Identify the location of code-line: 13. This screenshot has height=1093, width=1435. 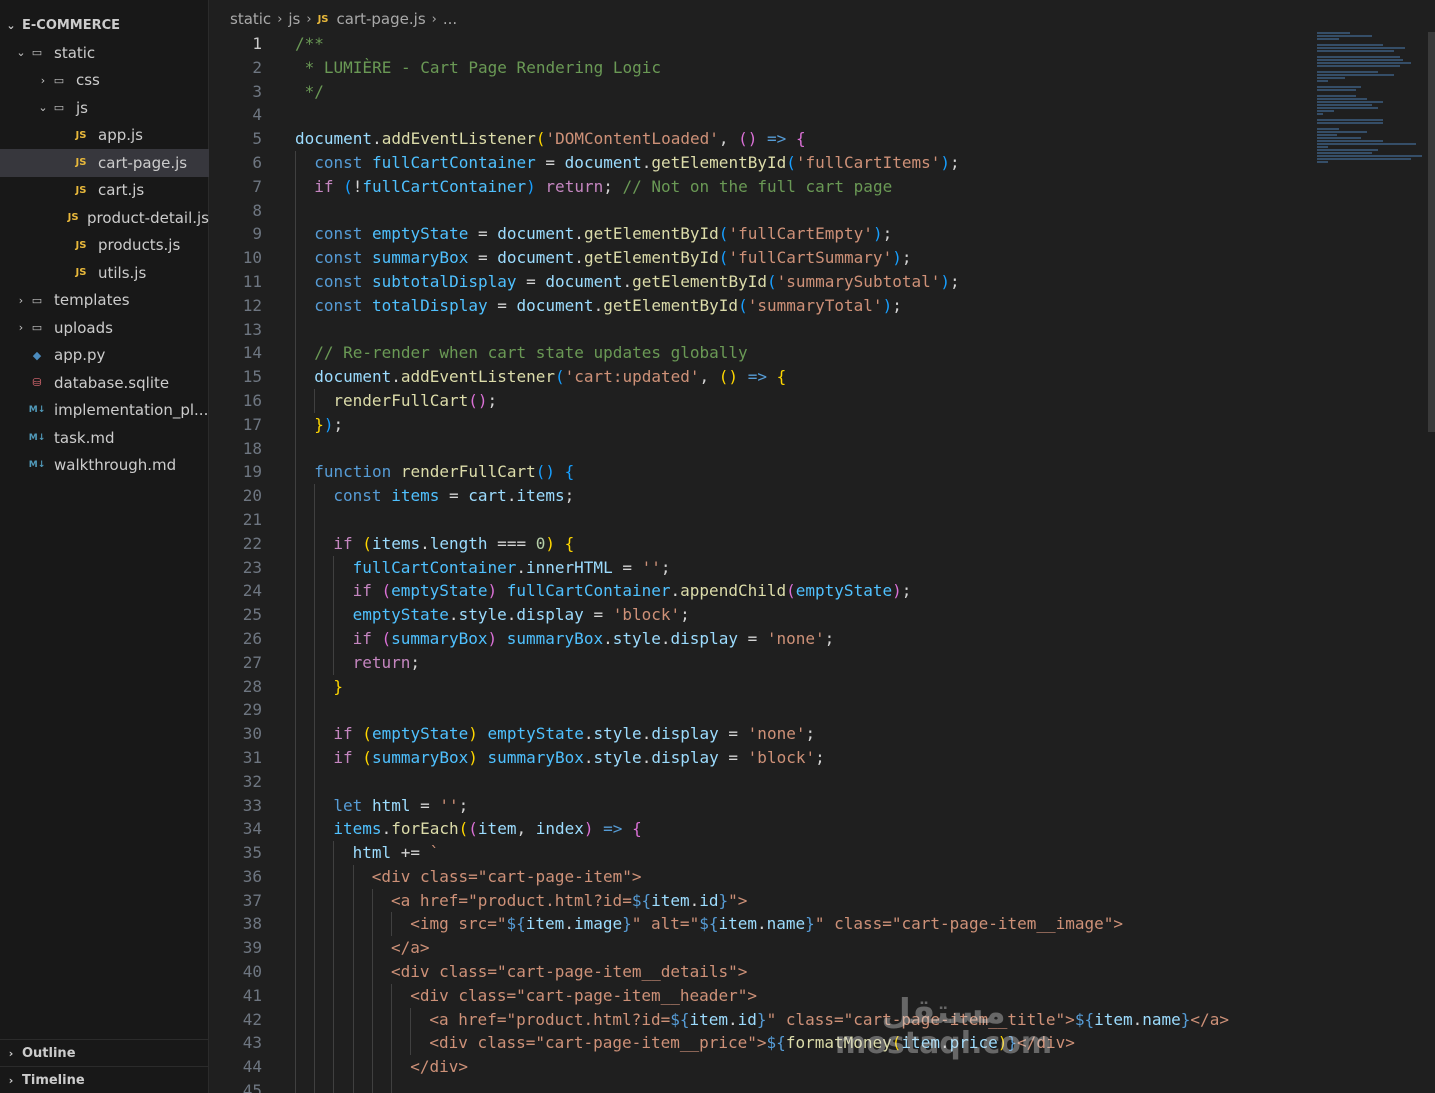
(760, 329).